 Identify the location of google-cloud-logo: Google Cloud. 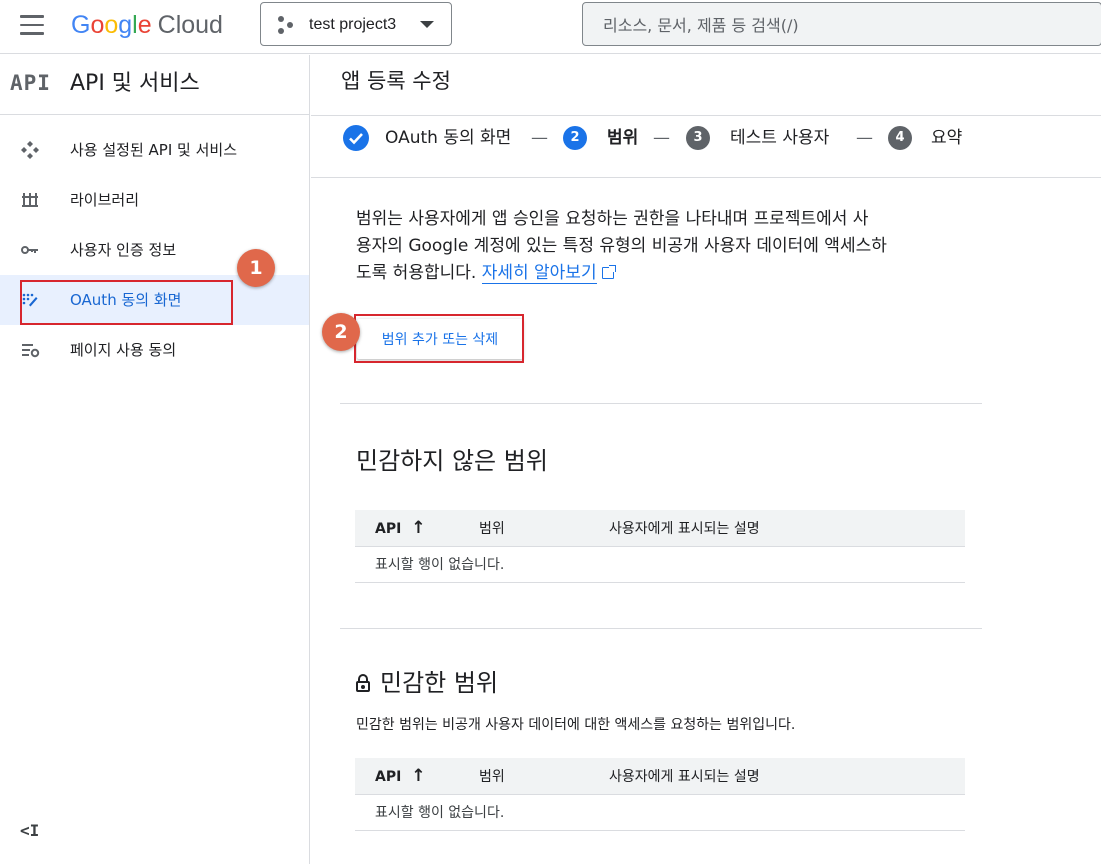
(147, 25).